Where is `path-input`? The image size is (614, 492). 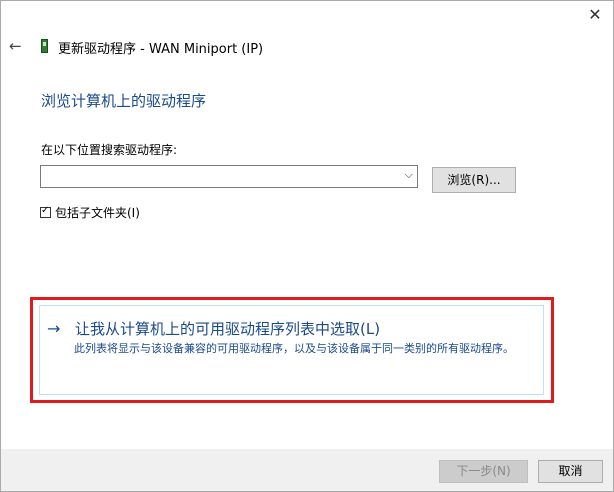
path-input is located at coordinates (220, 176).